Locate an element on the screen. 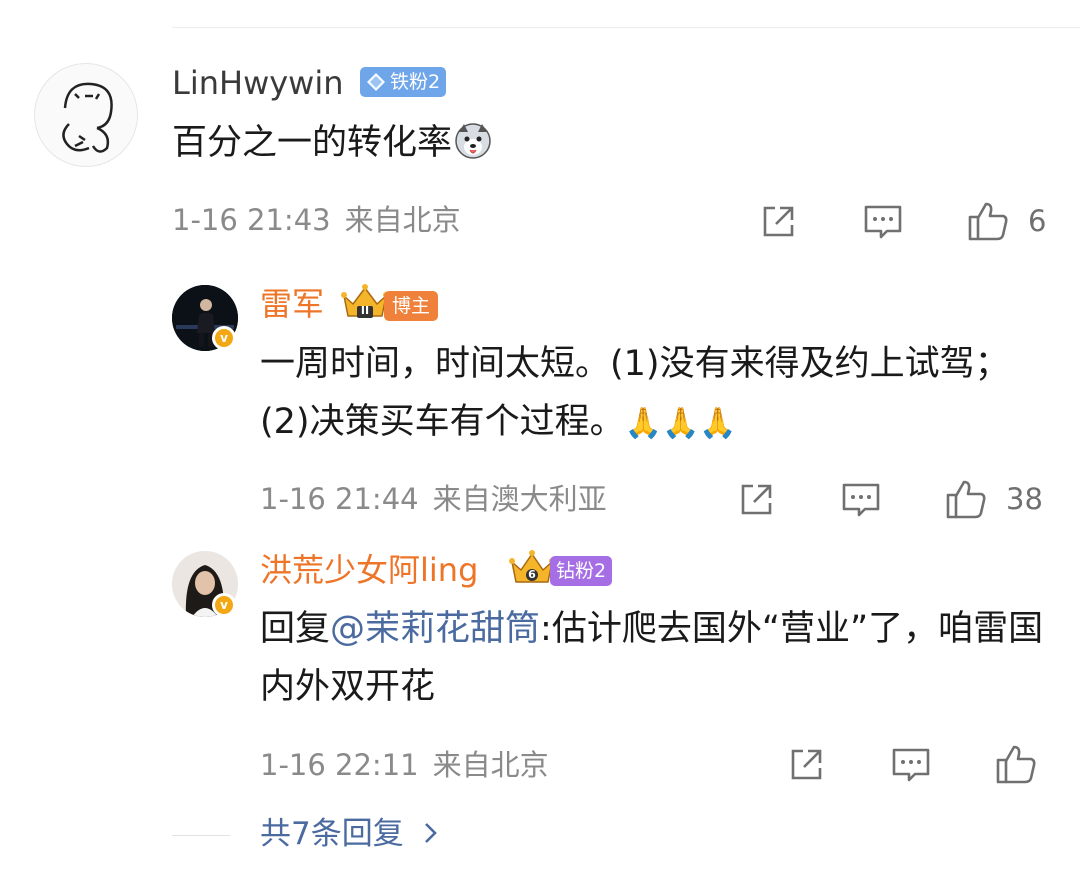 The height and width of the screenshot is (878, 1080). reply-prefix: 回复 is located at coordinates (295, 629).